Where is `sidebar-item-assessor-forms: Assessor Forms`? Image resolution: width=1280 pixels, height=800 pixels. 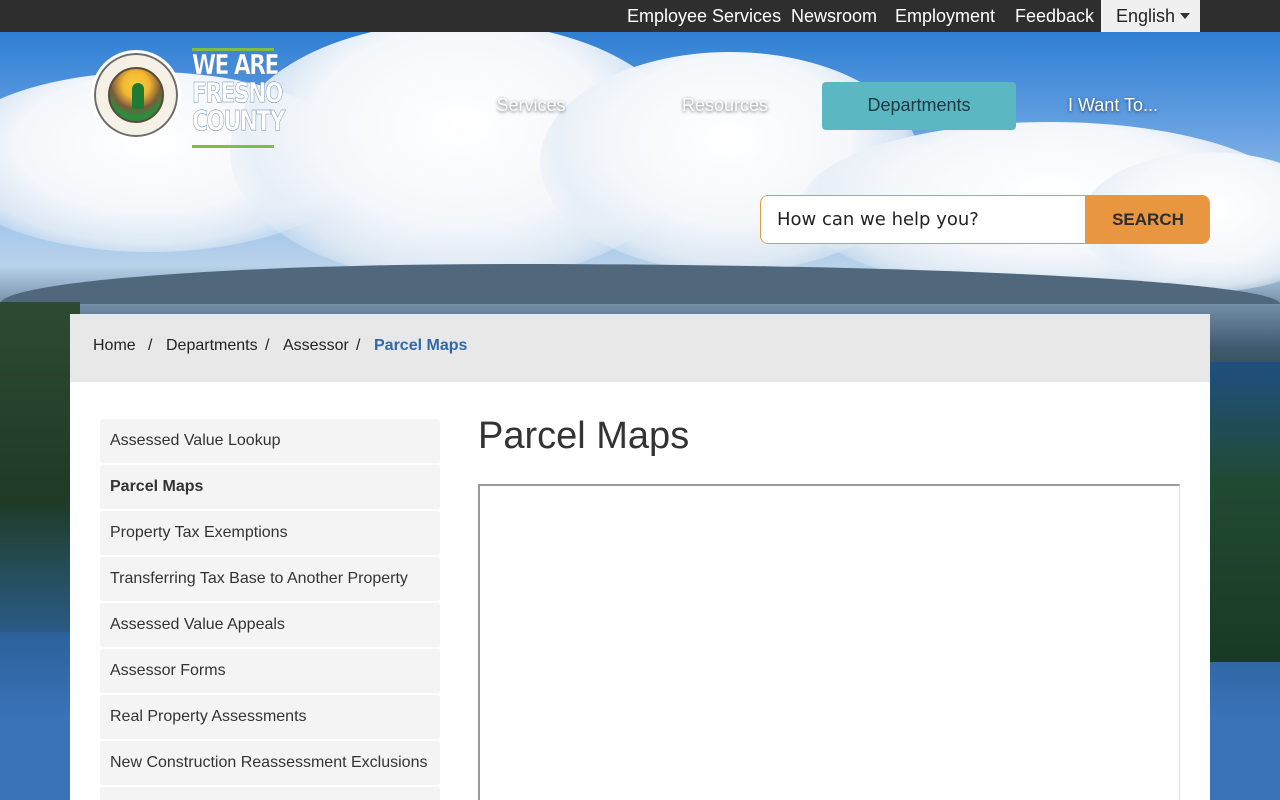 sidebar-item-assessor-forms: Assessor Forms is located at coordinates (270, 671).